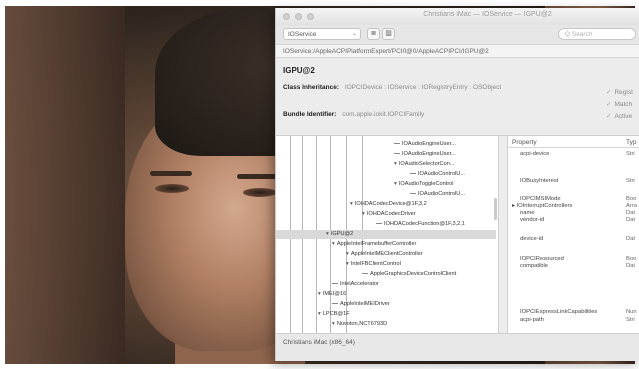  What do you see at coordinates (524, 142) in the screenshot?
I see `column-property: Property` at bounding box center [524, 142].